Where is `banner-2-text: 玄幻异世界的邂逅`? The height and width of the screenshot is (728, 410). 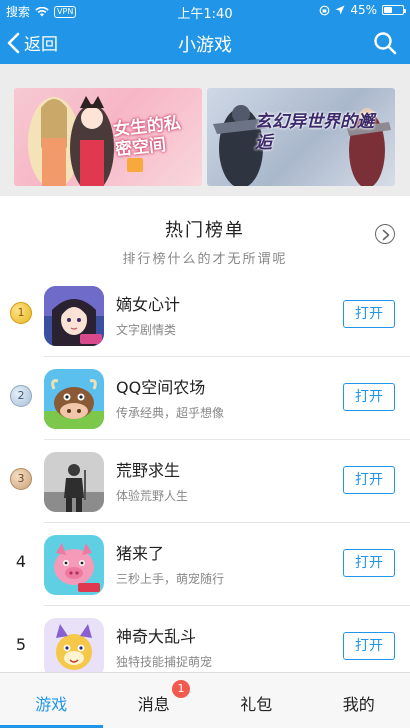
banner-2-text: 玄幻异世界的邂逅 is located at coordinates (314, 132).